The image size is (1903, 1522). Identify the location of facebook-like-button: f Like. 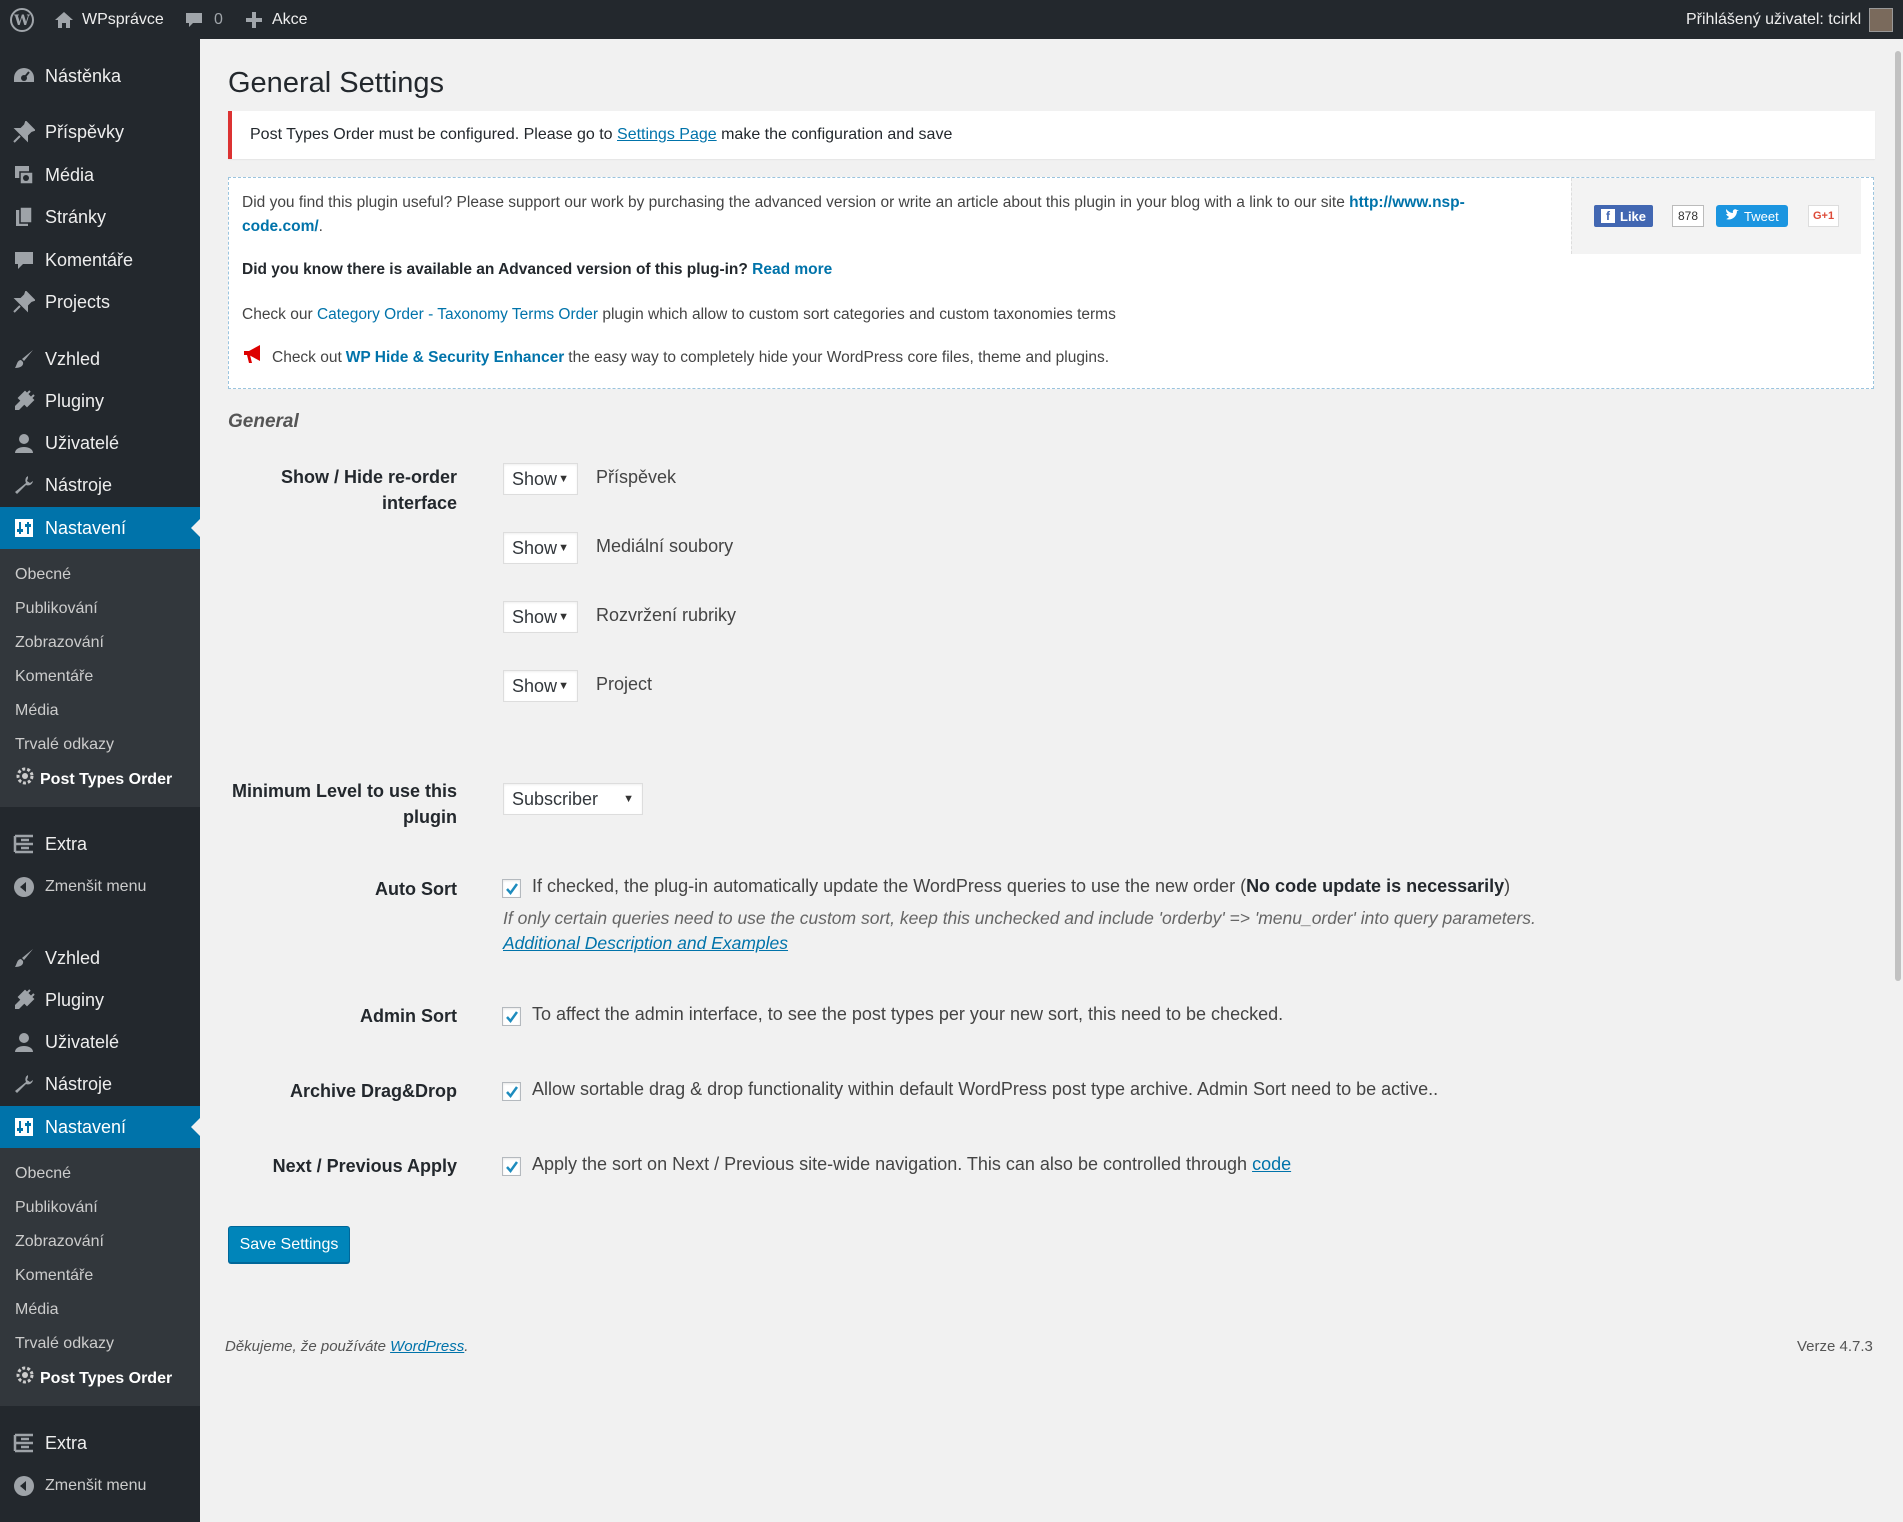
(1624, 216).